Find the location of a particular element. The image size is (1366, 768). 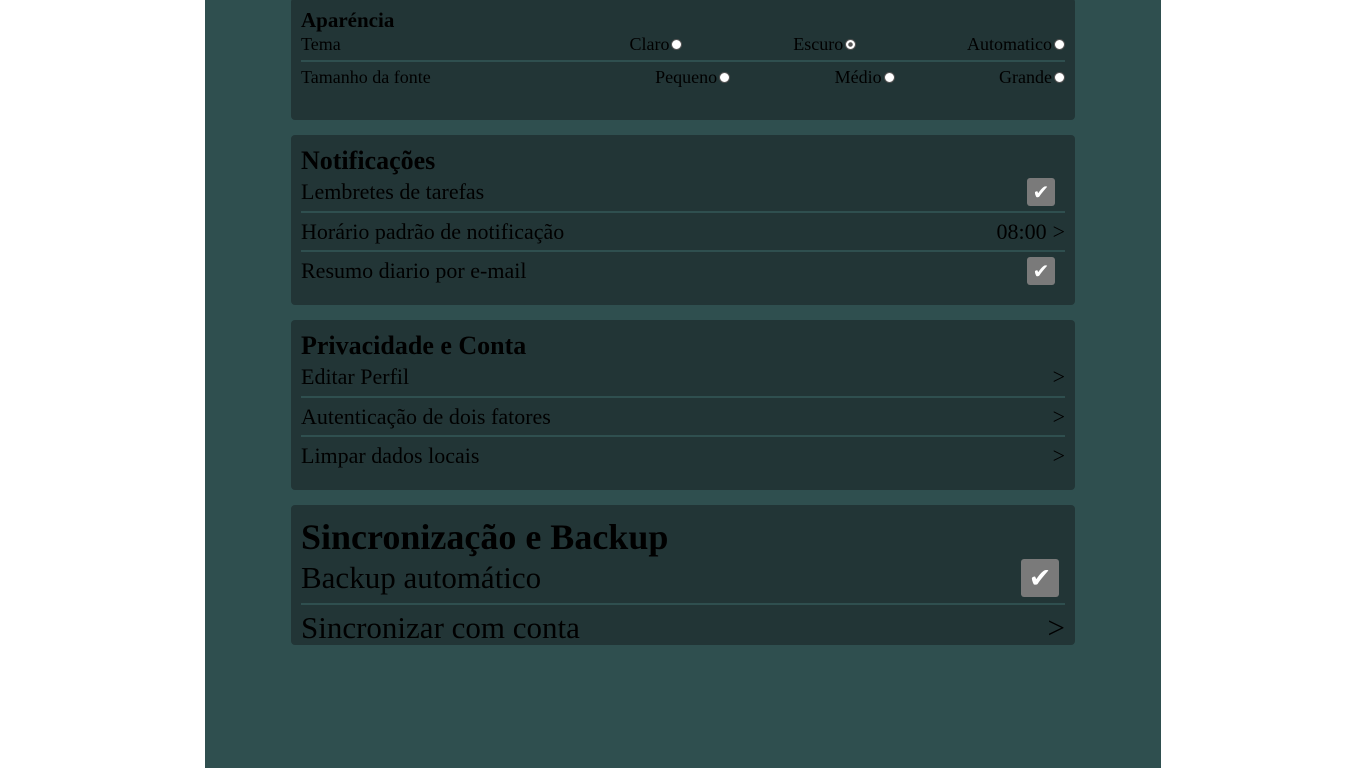

theme-option-claro-label: Claro is located at coordinates (649, 43).